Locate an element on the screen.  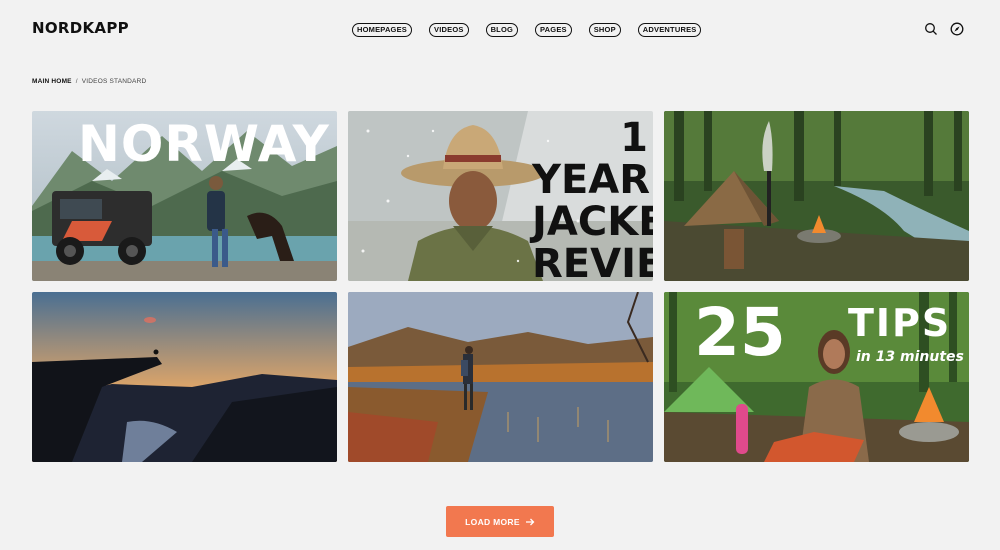
nav-adventures: ADVENTURES is located at coordinates (669, 30).